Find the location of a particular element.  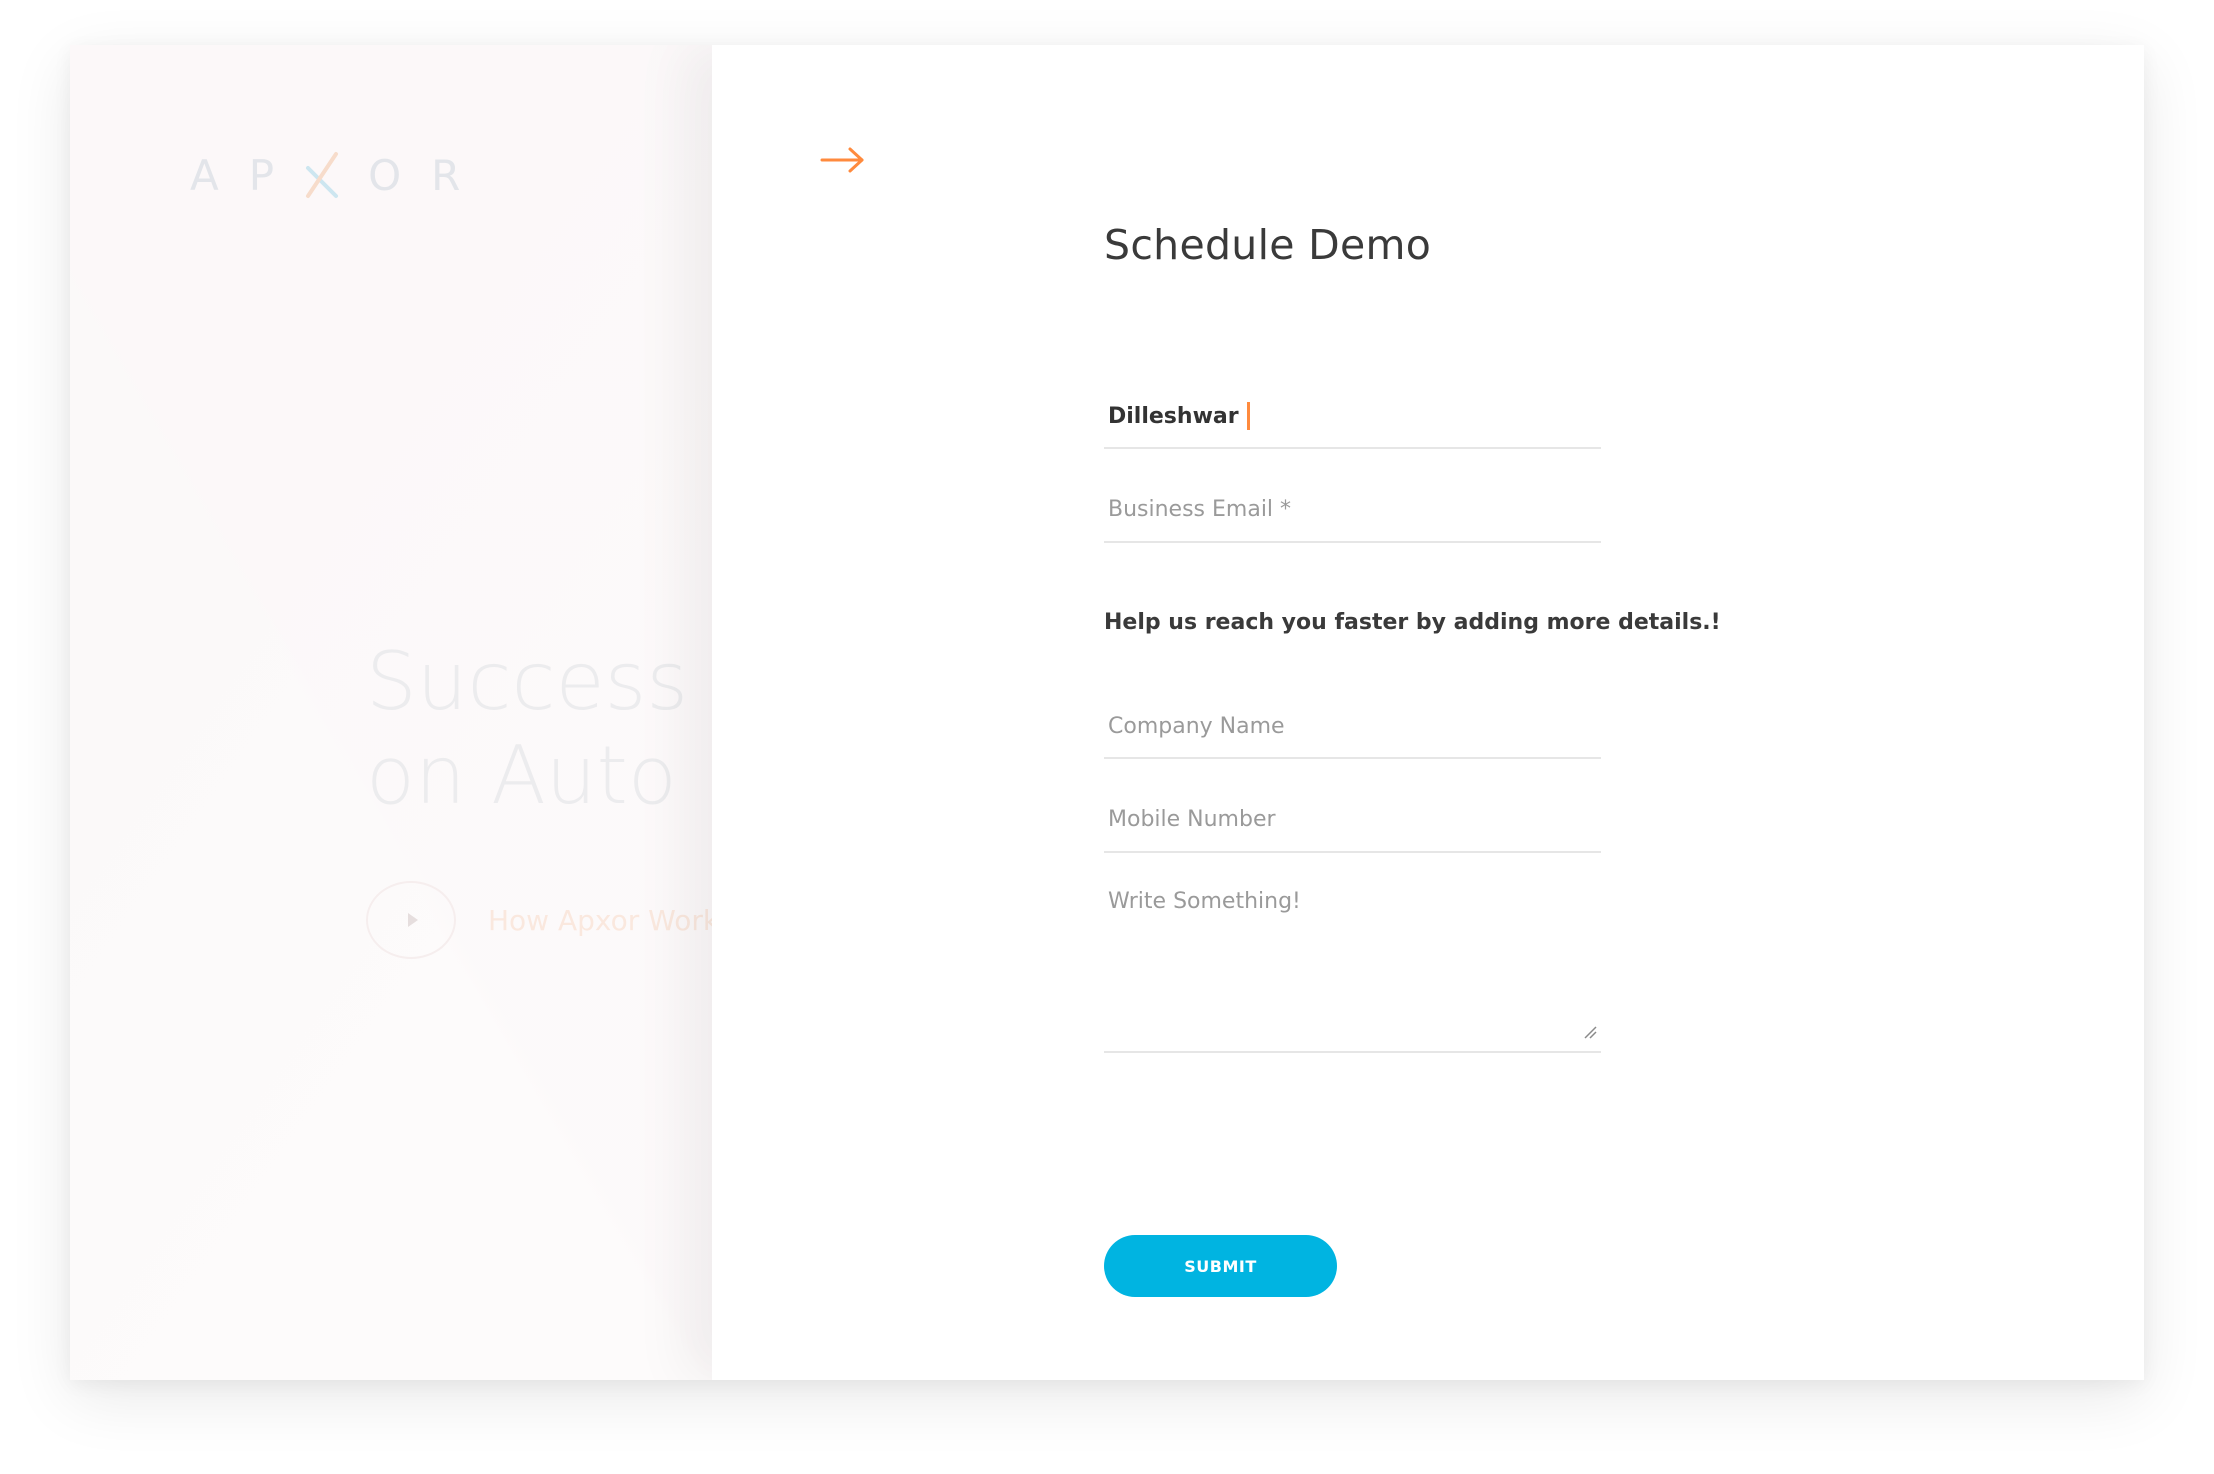

video-link: How Apxor Work is located at coordinates (542, 920).